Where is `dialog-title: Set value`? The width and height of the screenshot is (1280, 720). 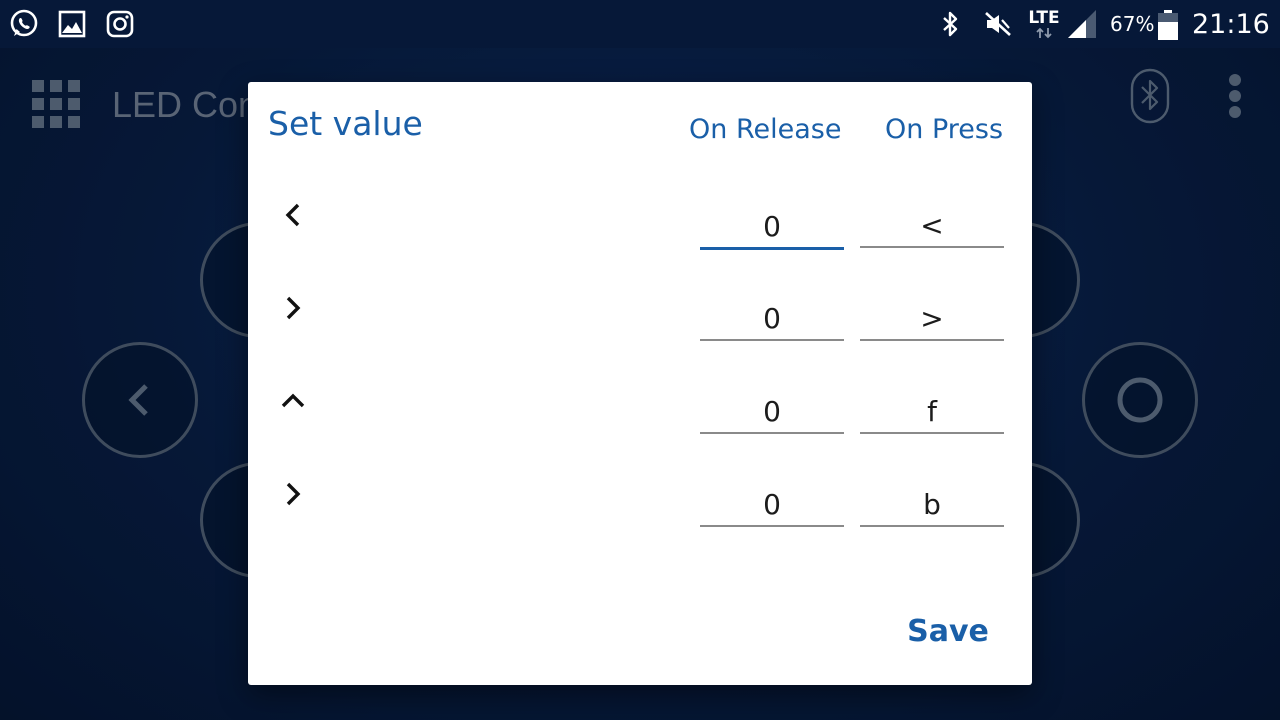
dialog-title: Set value is located at coordinates (345, 123).